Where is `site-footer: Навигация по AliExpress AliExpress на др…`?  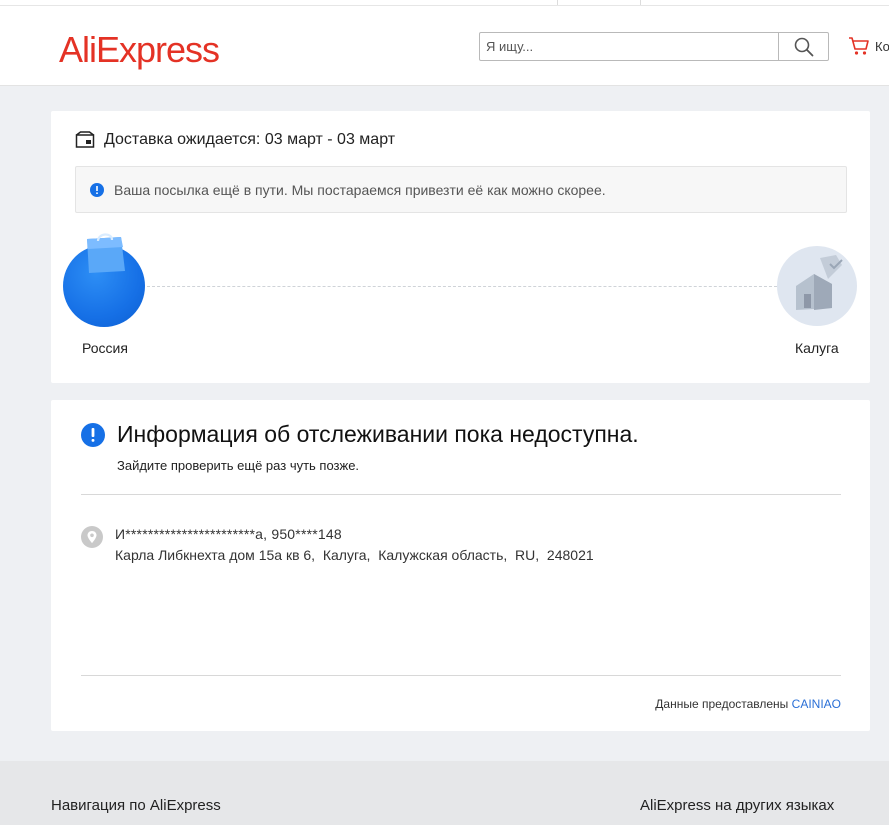 site-footer: Навигация по AliExpress AliExpress на др… is located at coordinates (444, 793).